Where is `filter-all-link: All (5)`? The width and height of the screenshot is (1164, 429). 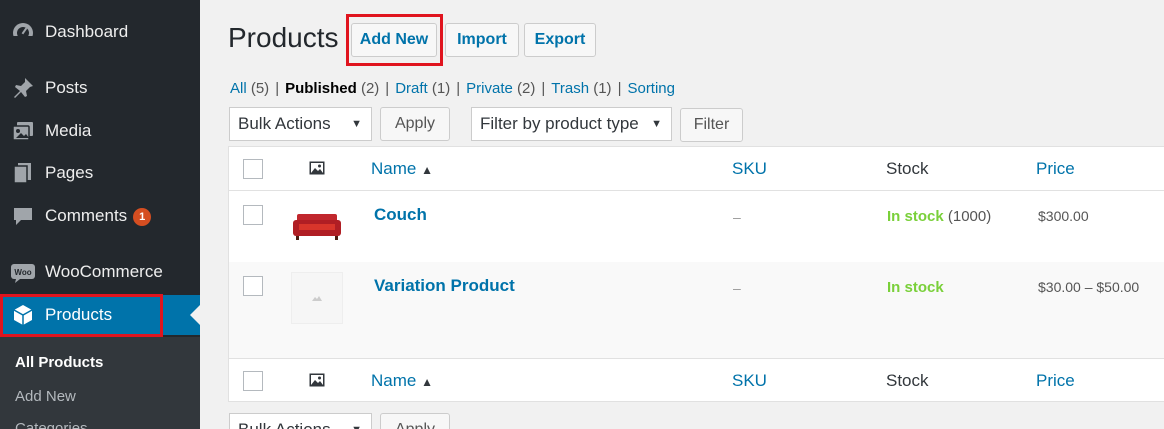 filter-all-link: All (5) is located at coordinates (249, 88).